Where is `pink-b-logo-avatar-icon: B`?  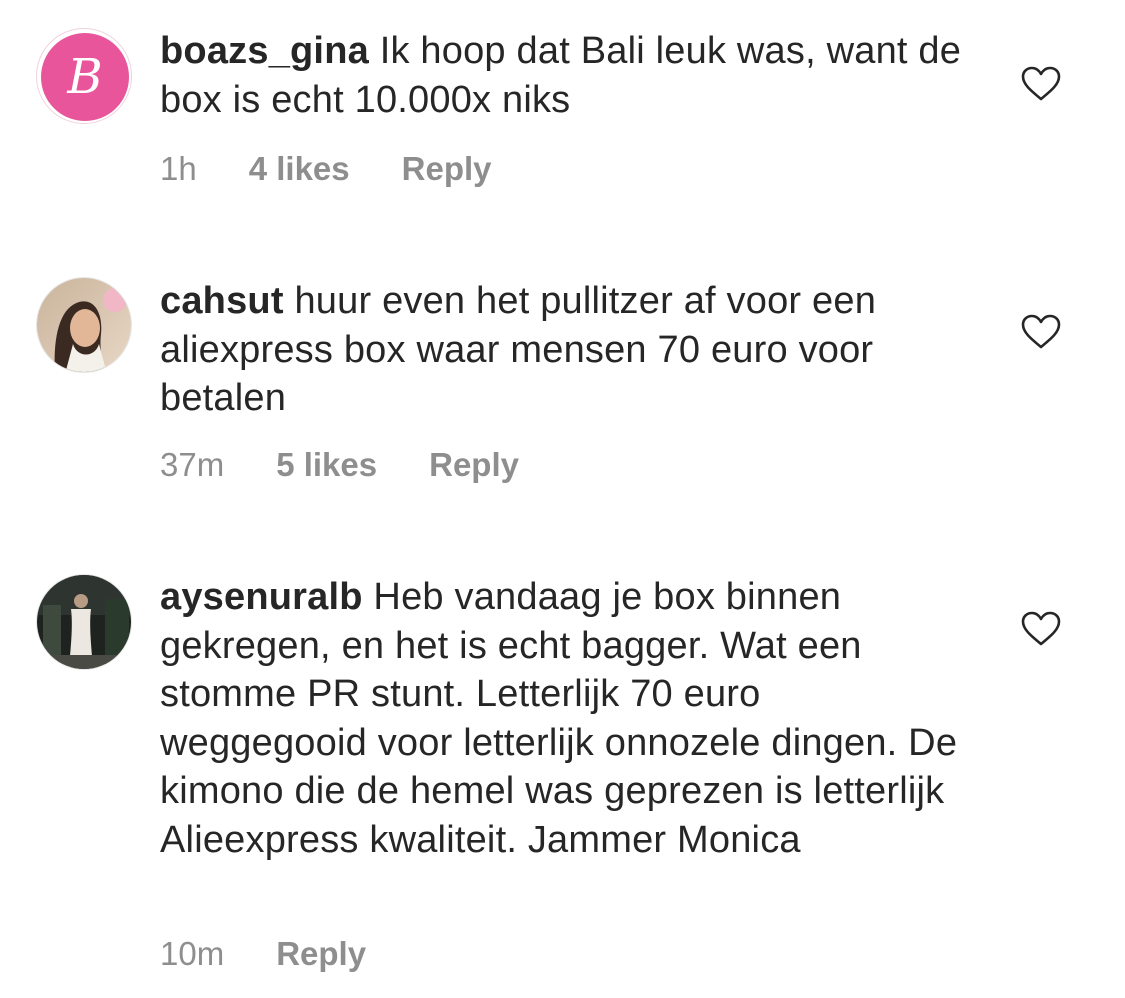
pink-b-logo-avatar-icon: B is located at coordinates (84, 76).